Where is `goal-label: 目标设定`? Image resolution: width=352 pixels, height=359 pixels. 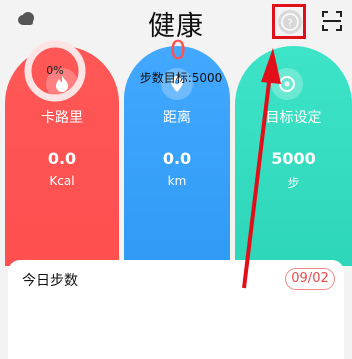 goal-label: 目标设定 is located at coordinates (293, 118).